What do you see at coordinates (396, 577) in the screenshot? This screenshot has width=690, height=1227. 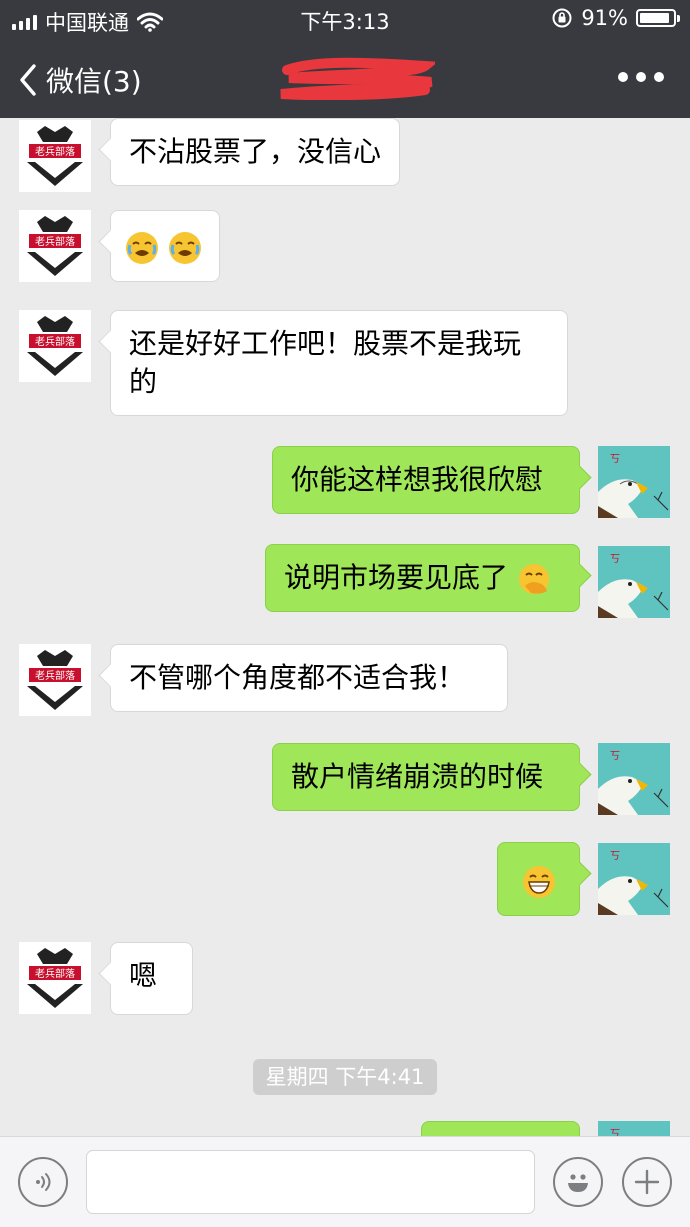 I see `message-text: 说明市场要见底了` at bounding box center [396, 577].